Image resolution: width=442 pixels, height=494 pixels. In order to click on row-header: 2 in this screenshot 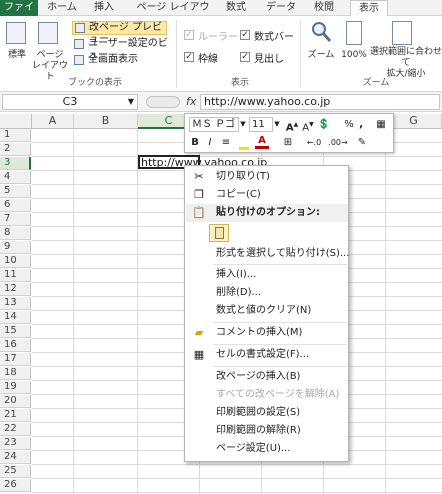, I will do `click(15, 149)`.